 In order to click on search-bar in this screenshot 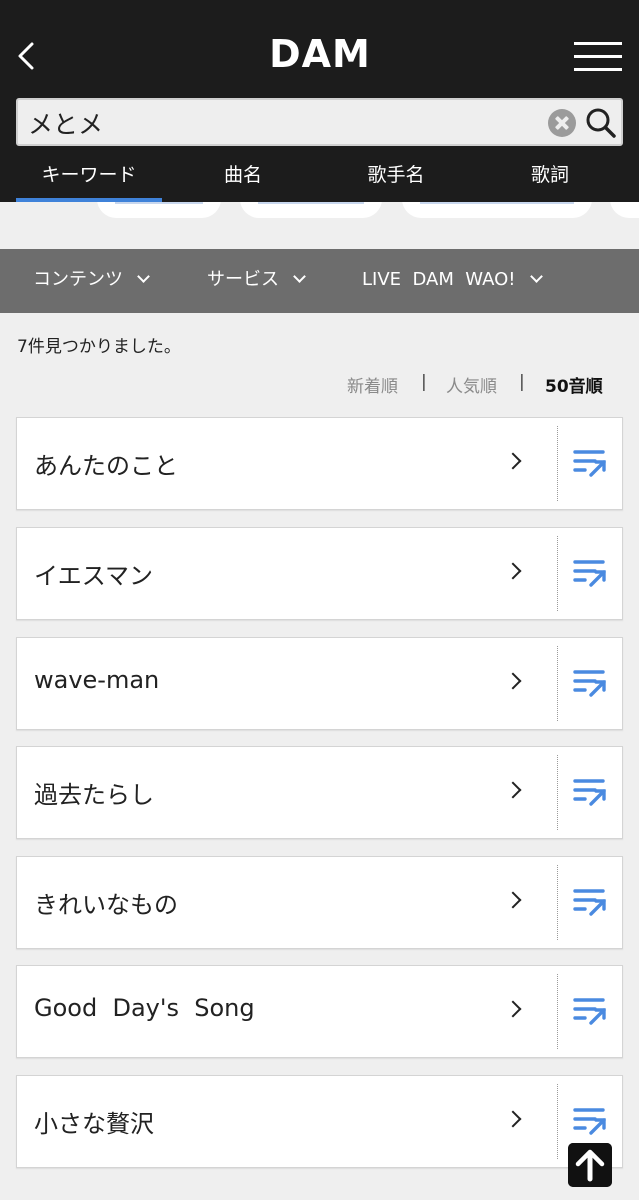, I will do `click(319, 122)`.